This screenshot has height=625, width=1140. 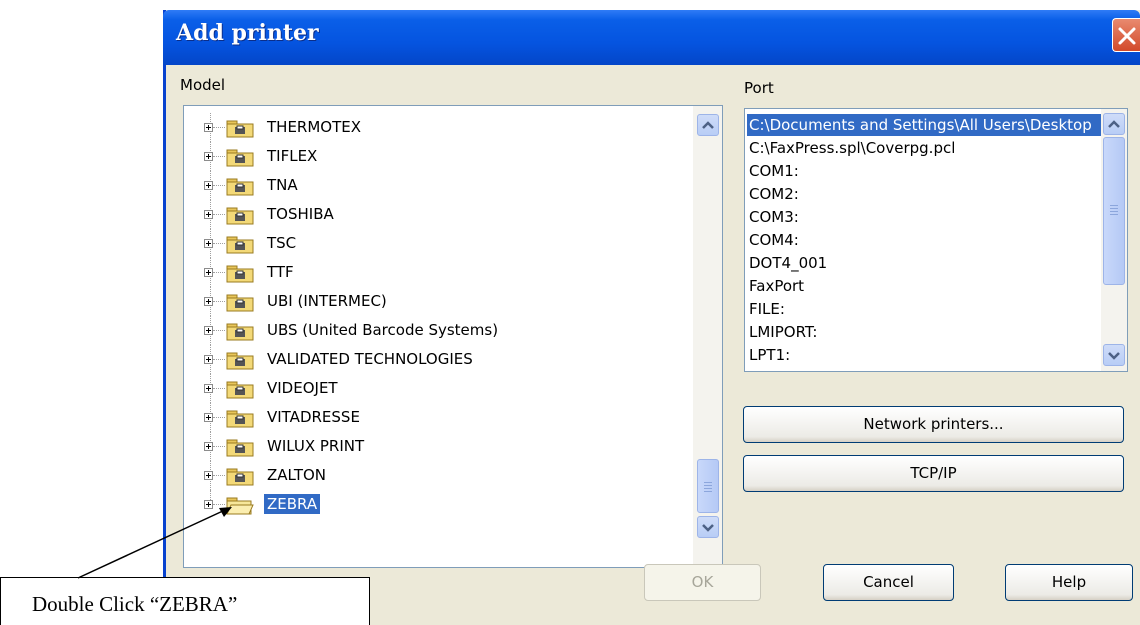 What do you see at coordinates (282, 243) in the screenshot?
I see `tree-item-label: TSC` at bounding box center [282, 243].